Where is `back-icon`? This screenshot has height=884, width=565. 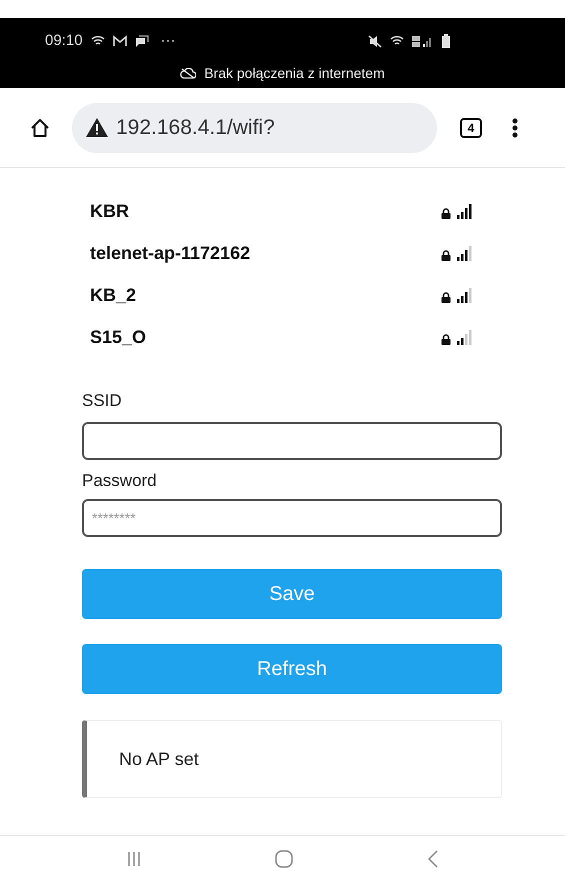 back-icon is located at coordinates (433, 859).